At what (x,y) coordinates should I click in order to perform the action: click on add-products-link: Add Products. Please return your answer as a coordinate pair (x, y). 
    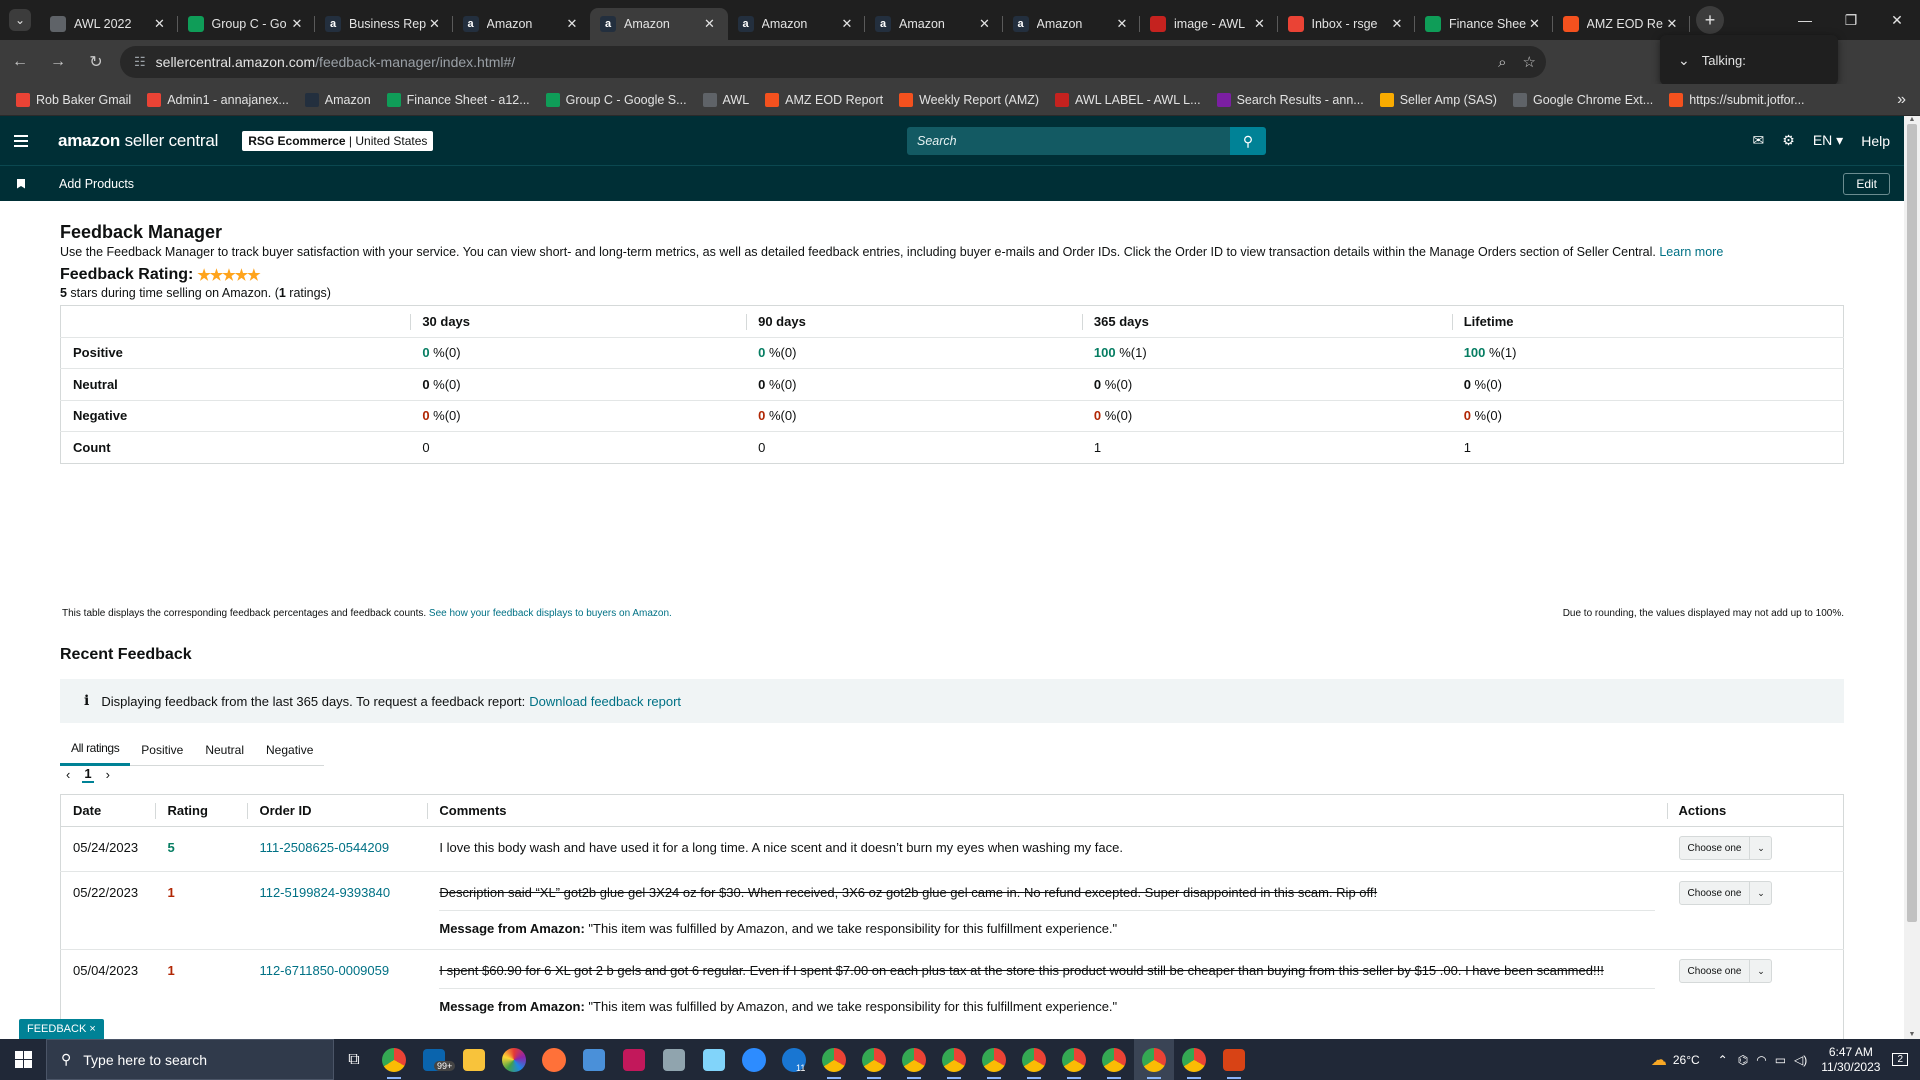
    Looking at the image, I should click on (96, 184).